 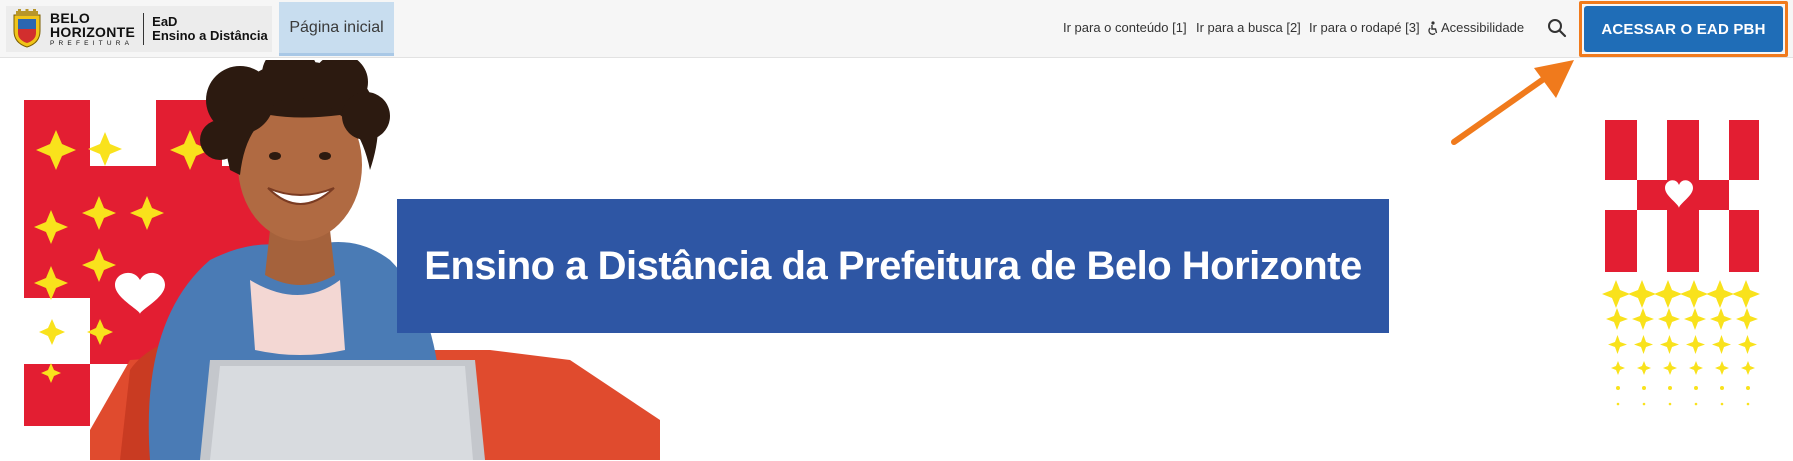 I want to click on logo-org-line2: HORIZONTE, so click(x=93, y=31).